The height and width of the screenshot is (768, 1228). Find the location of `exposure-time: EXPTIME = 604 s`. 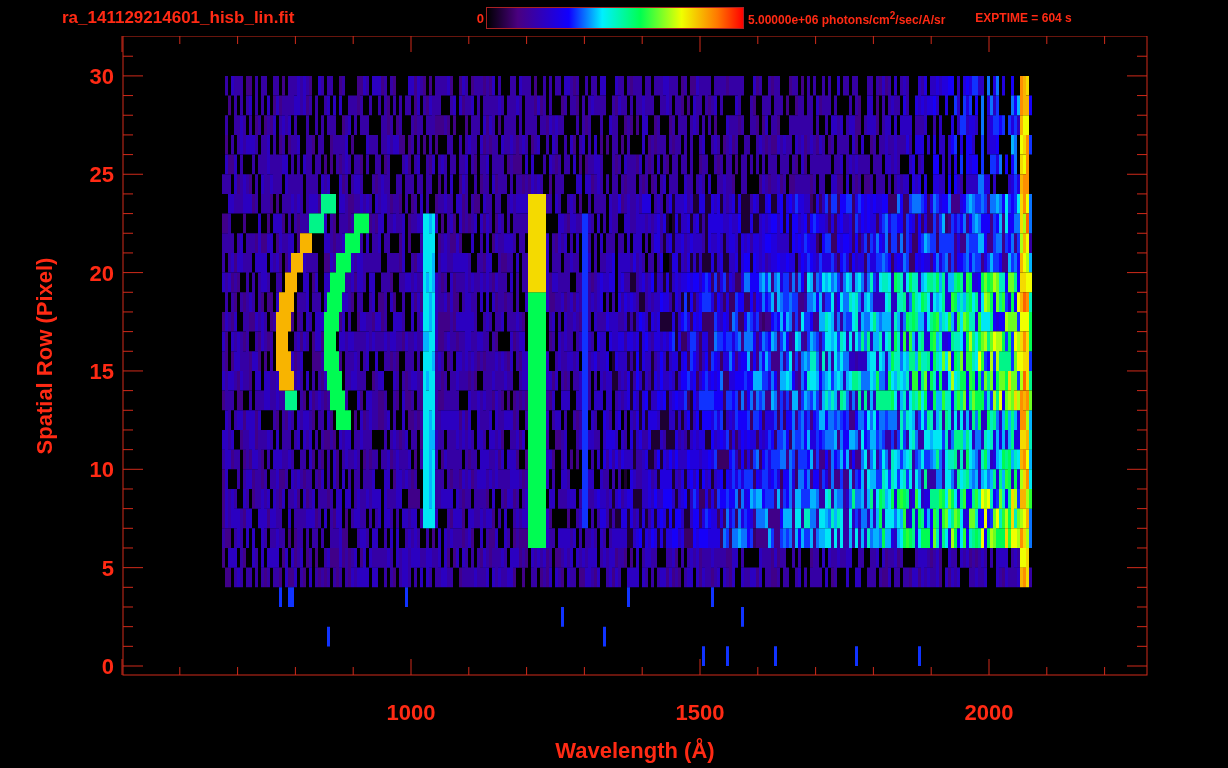

exposure-time: EXPTIME = 604 s is located at coordinates (1023, 18).